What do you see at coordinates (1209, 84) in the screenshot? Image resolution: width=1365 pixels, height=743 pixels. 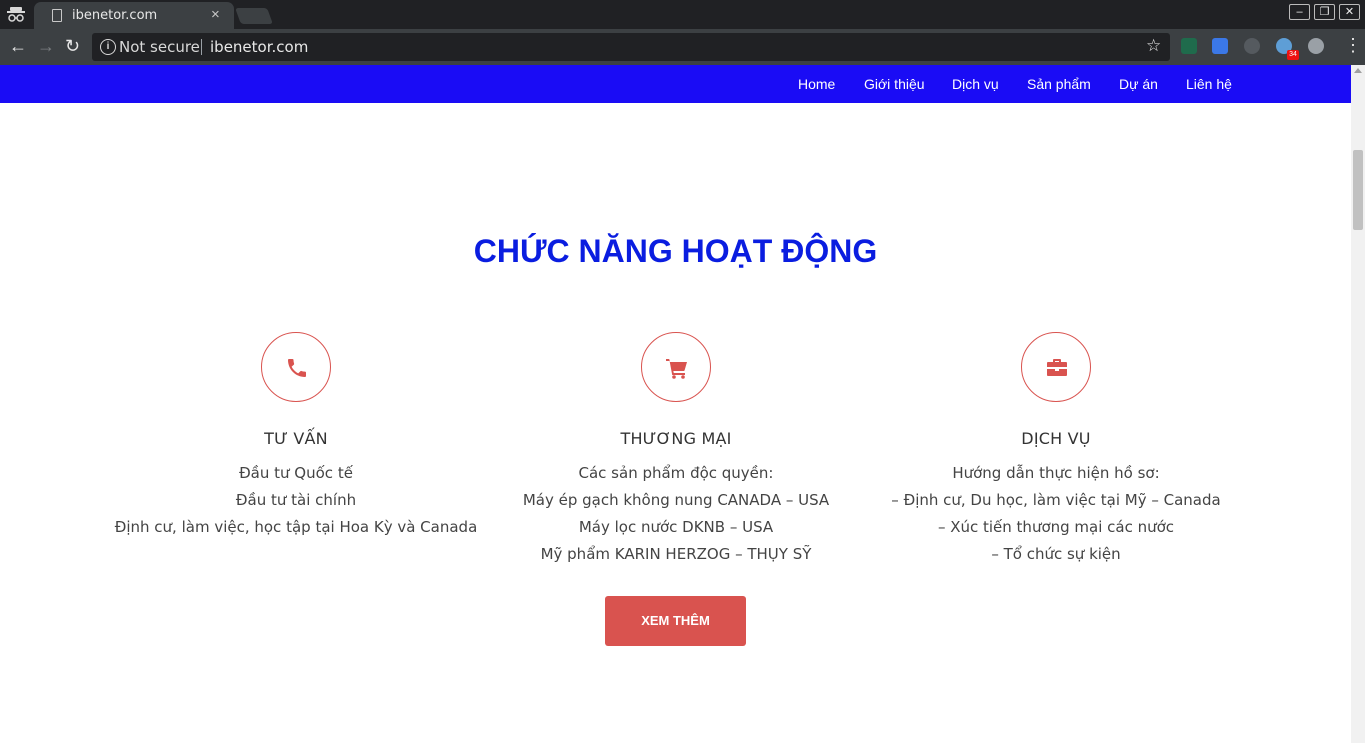 I see `nav-item-contact: Liên hệ` at bounding box center [1209, 84].